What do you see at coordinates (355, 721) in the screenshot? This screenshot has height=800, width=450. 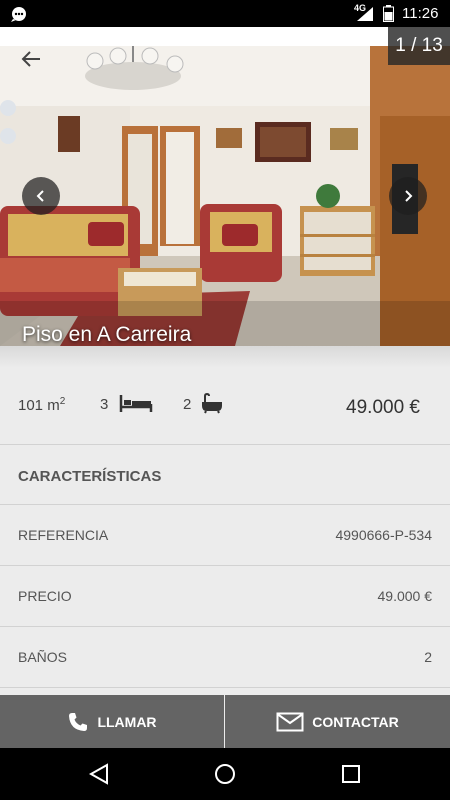 I see `contact-button-label: CONTACTAR` at bounding box center [355, 721].